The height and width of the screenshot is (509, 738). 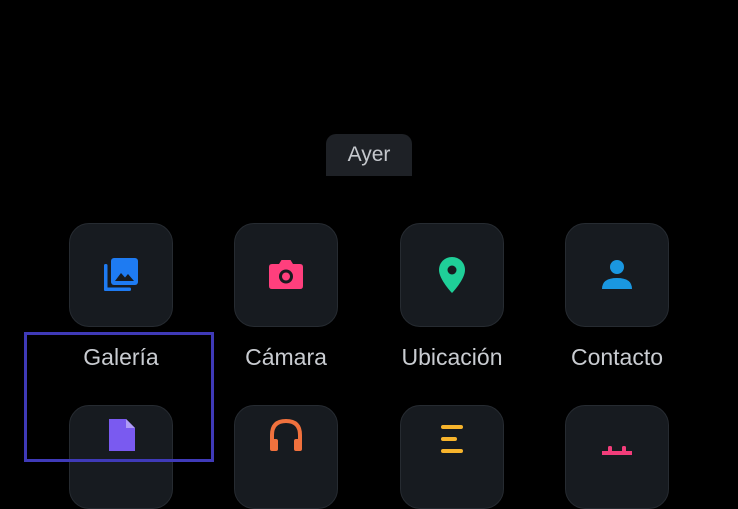 I want to click on date-chip: Ayer, so click(x=369, y=155).